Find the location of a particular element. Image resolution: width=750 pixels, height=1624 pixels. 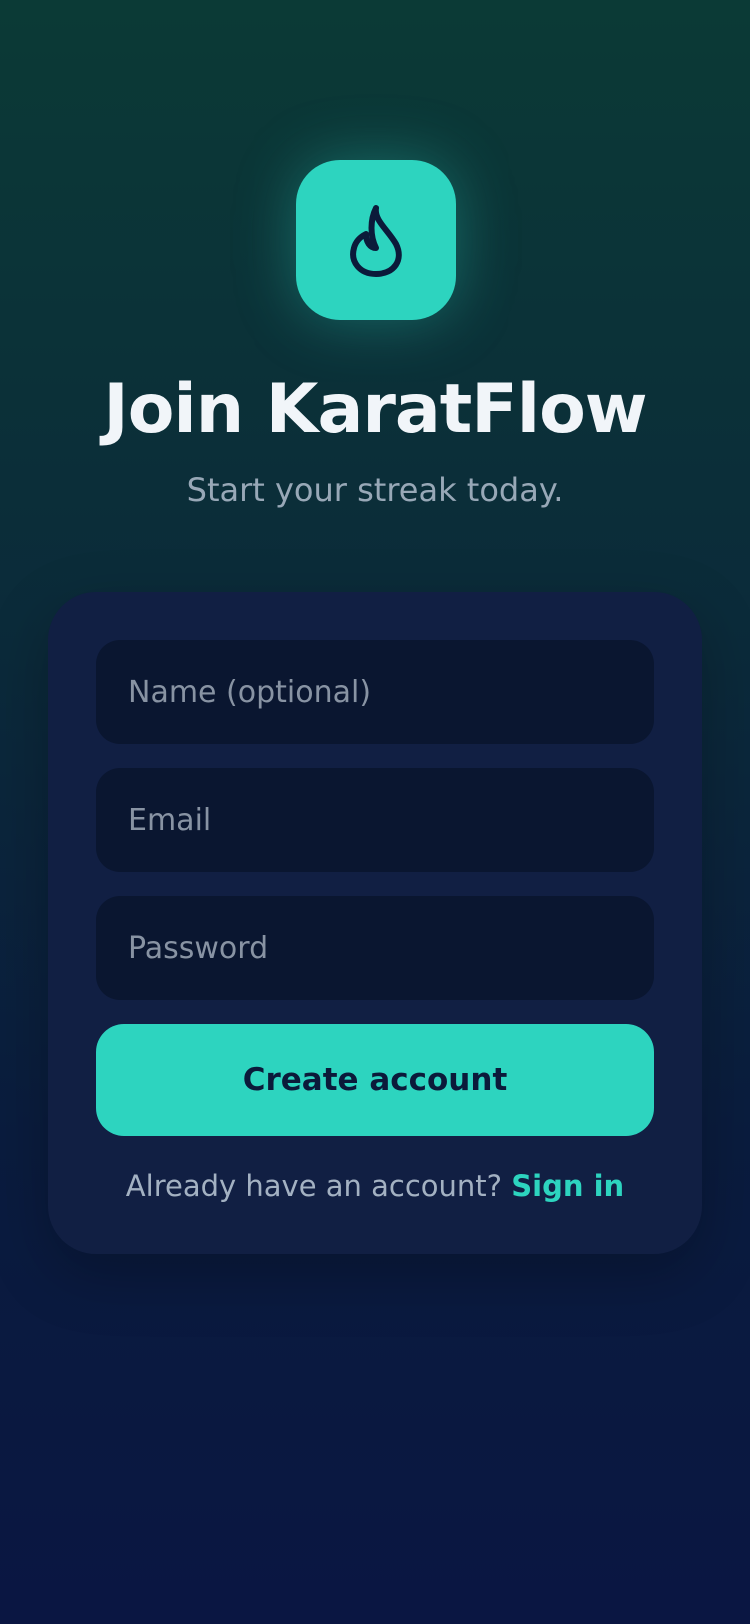

flame-icon is located at coordinates (376, 241).